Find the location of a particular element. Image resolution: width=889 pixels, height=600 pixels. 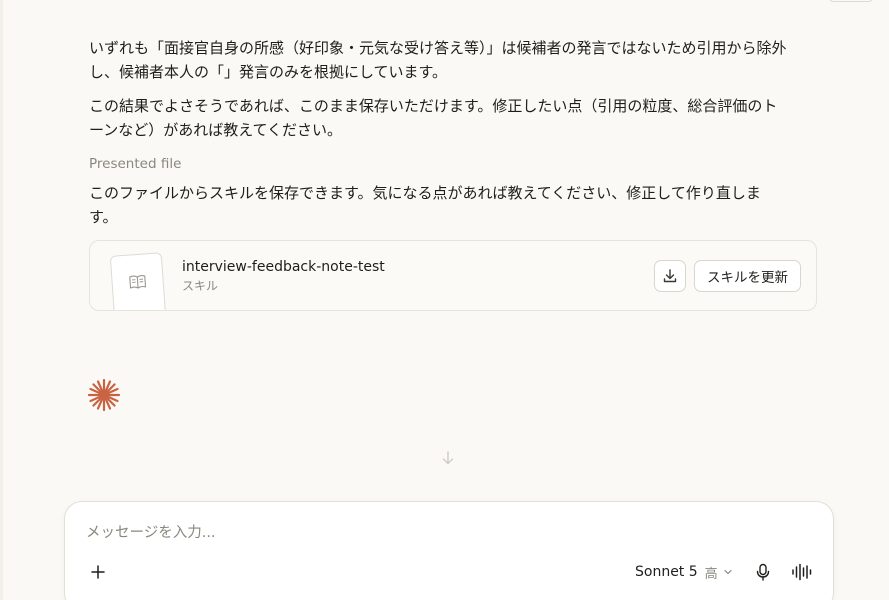

microphone-button is located at coordinates (763, 572).